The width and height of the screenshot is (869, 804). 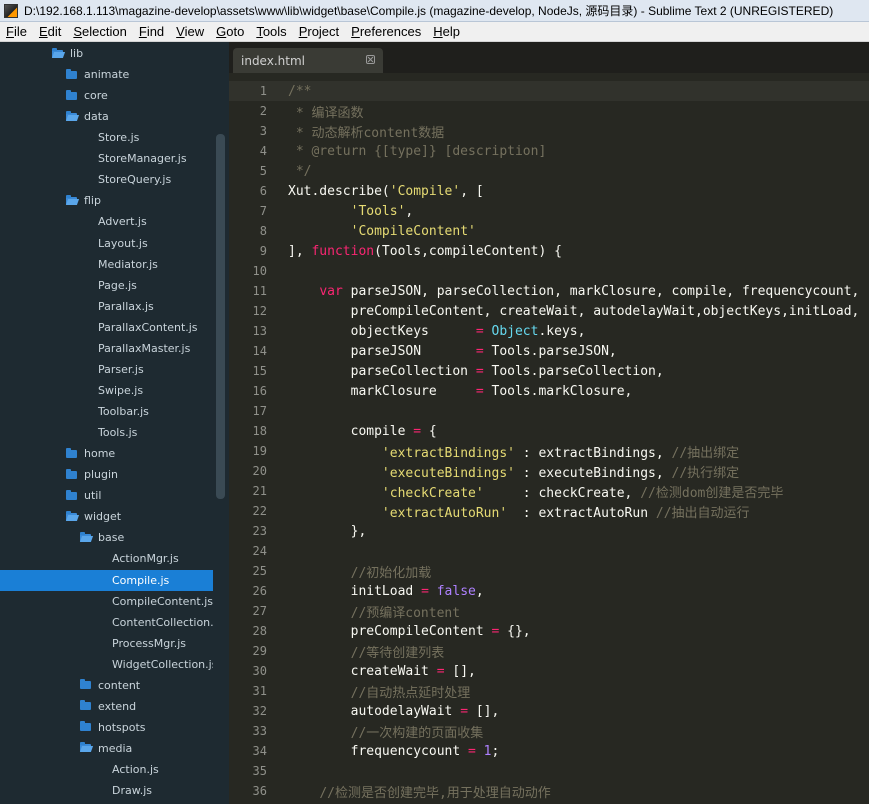 I want to click on sidebar-item-extend: extend, so click(x=106, y=706).